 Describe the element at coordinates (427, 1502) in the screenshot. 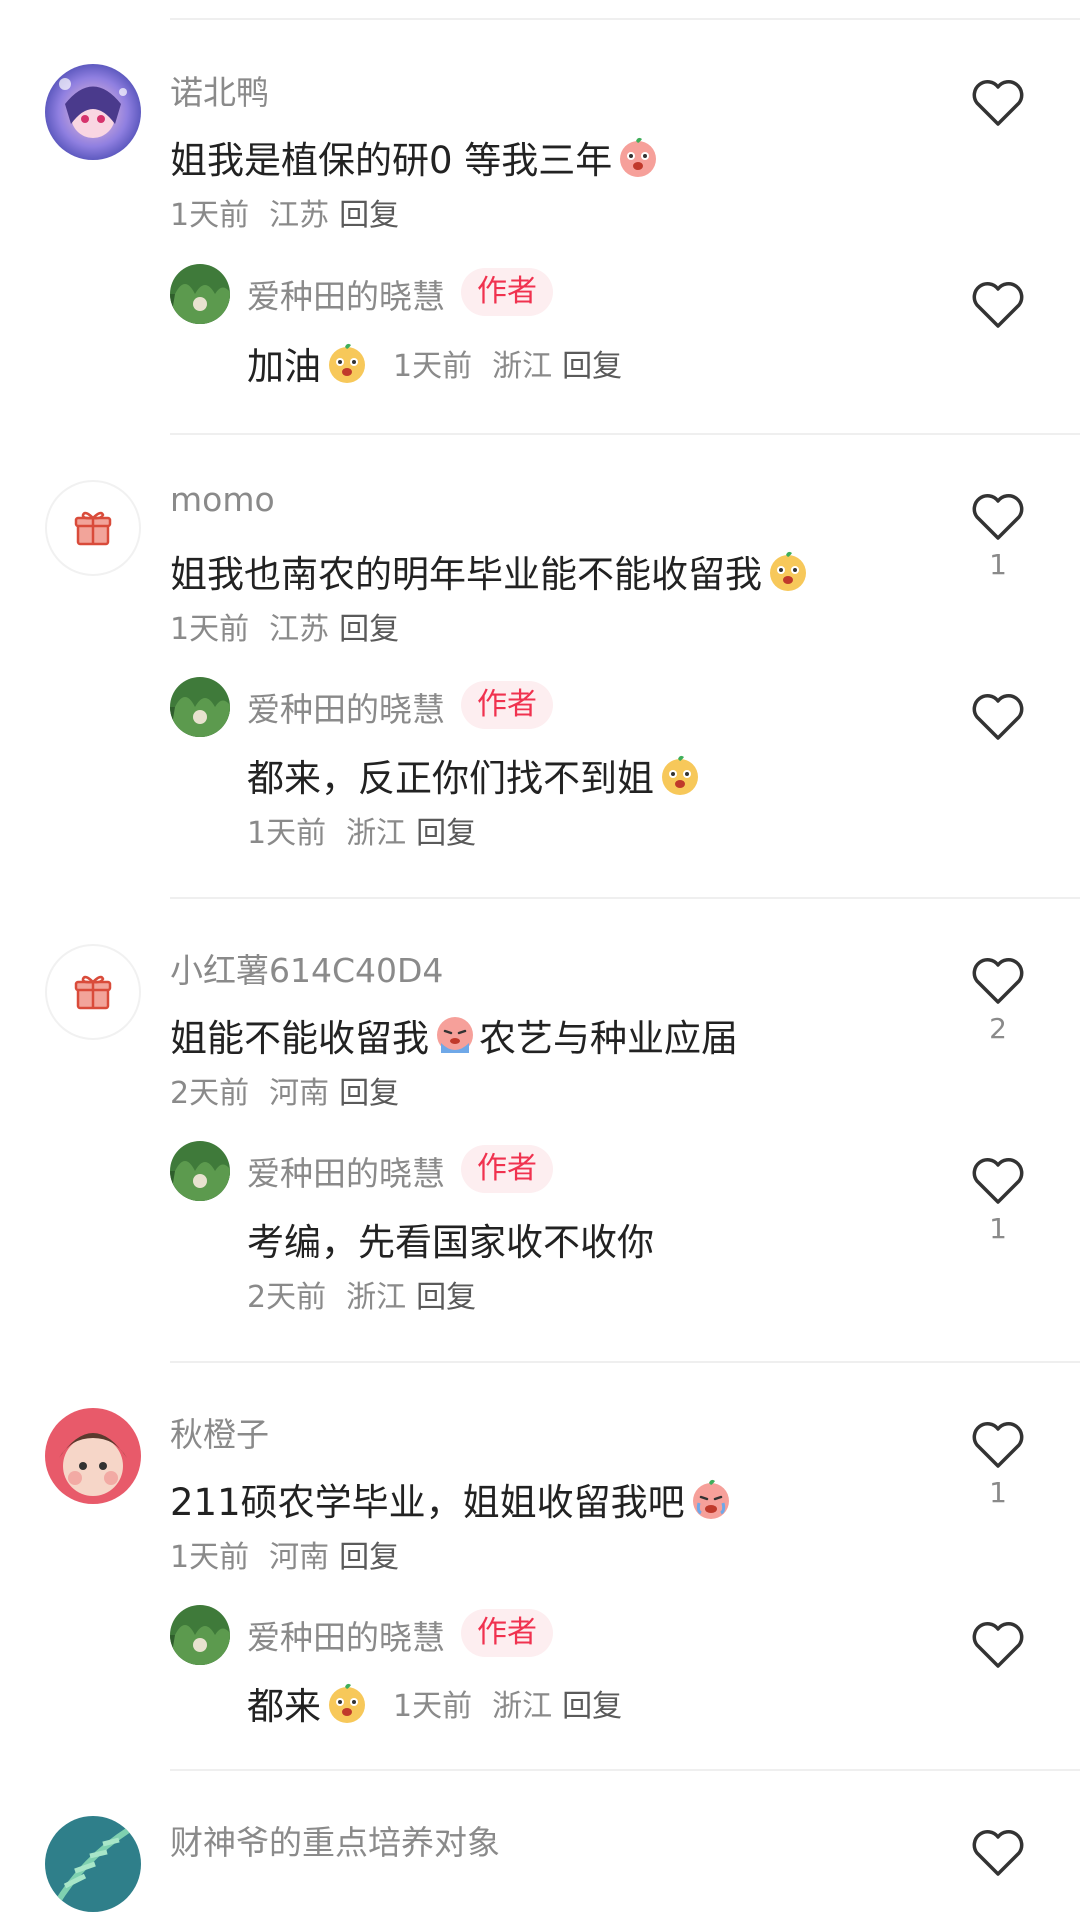

I see `comment-text-body: 211硕农学毕业，姐姐收留我吧` at that location.